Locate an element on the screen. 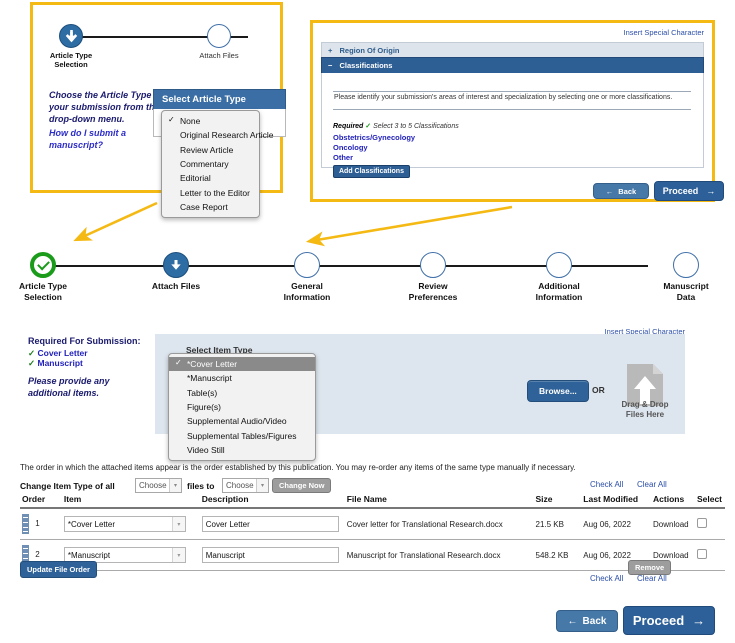 This screenshot has height=643, width=735. step-node-general-information is located at coordinates (307, 265).